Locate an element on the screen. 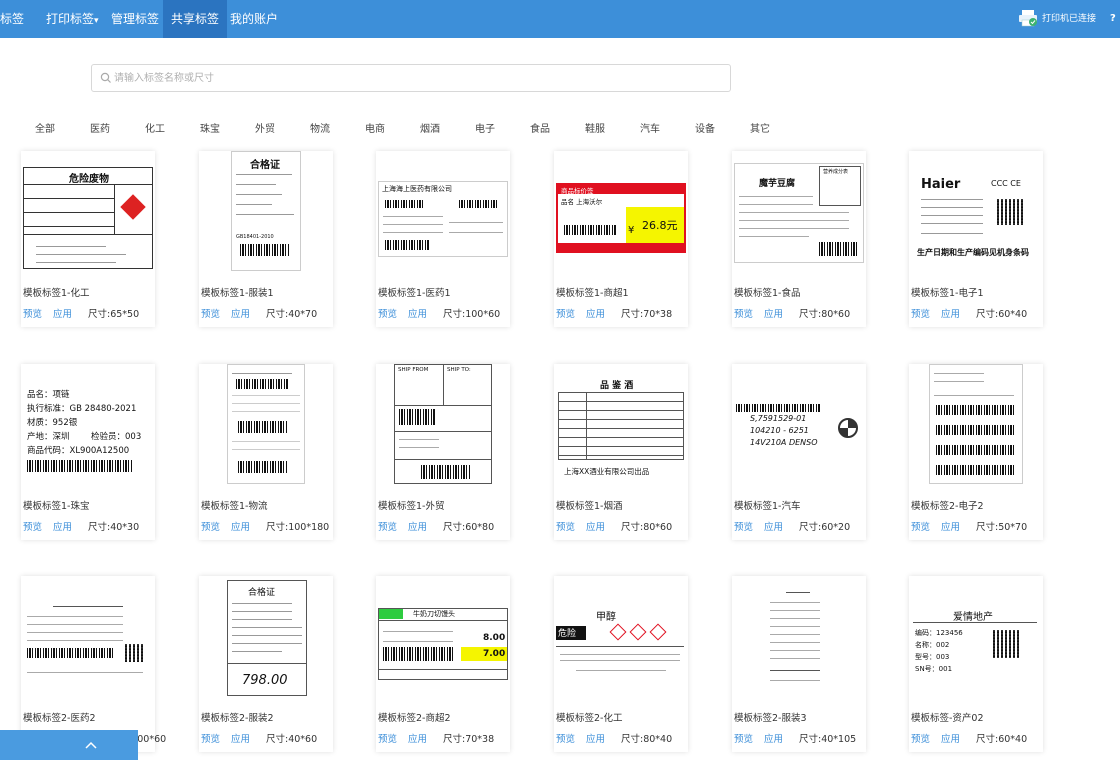  size-label: 尺寸:60*40 is located at coordinates (1002, 314).